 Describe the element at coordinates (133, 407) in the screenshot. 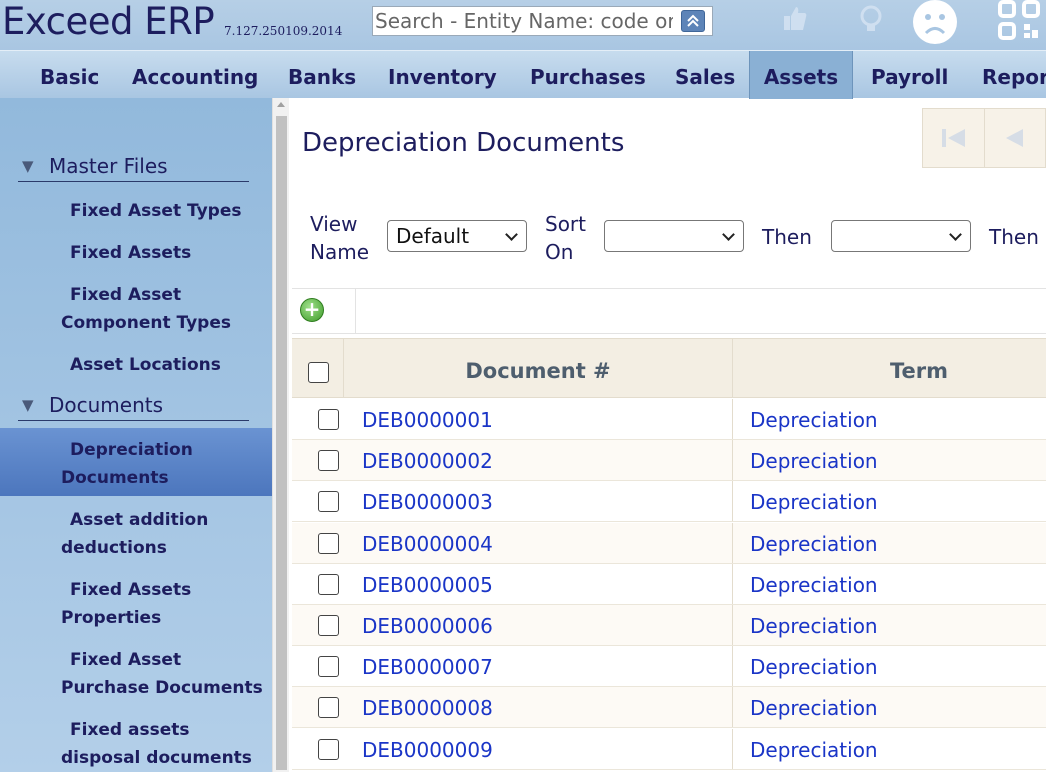

I see `sidebar-section-documents: ▼ Documents` at that location.